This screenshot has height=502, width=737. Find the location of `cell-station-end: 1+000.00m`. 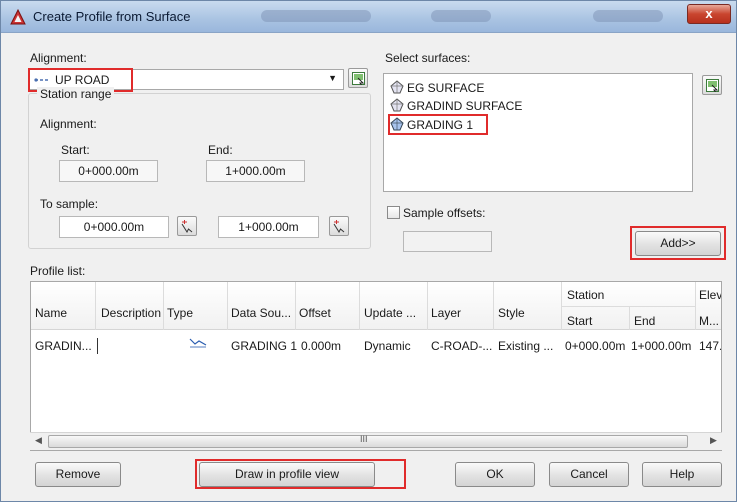

cell-station-end: 1+000.00m is located at coordinates (661, 346).